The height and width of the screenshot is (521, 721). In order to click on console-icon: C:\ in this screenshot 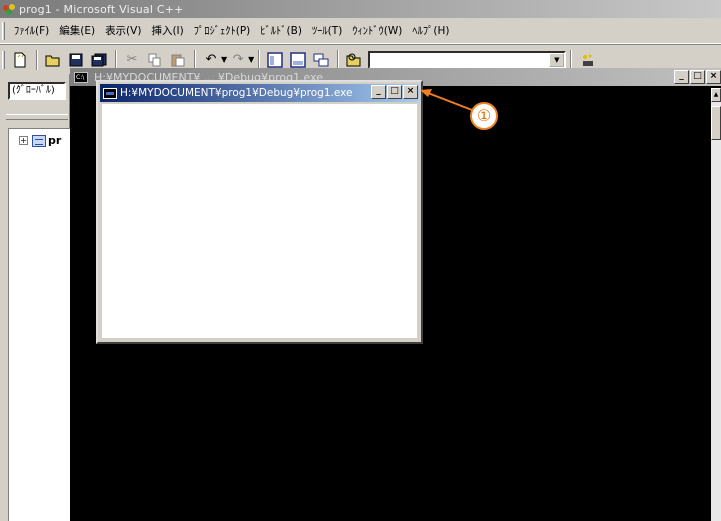, I will do `click(81, 77)`.